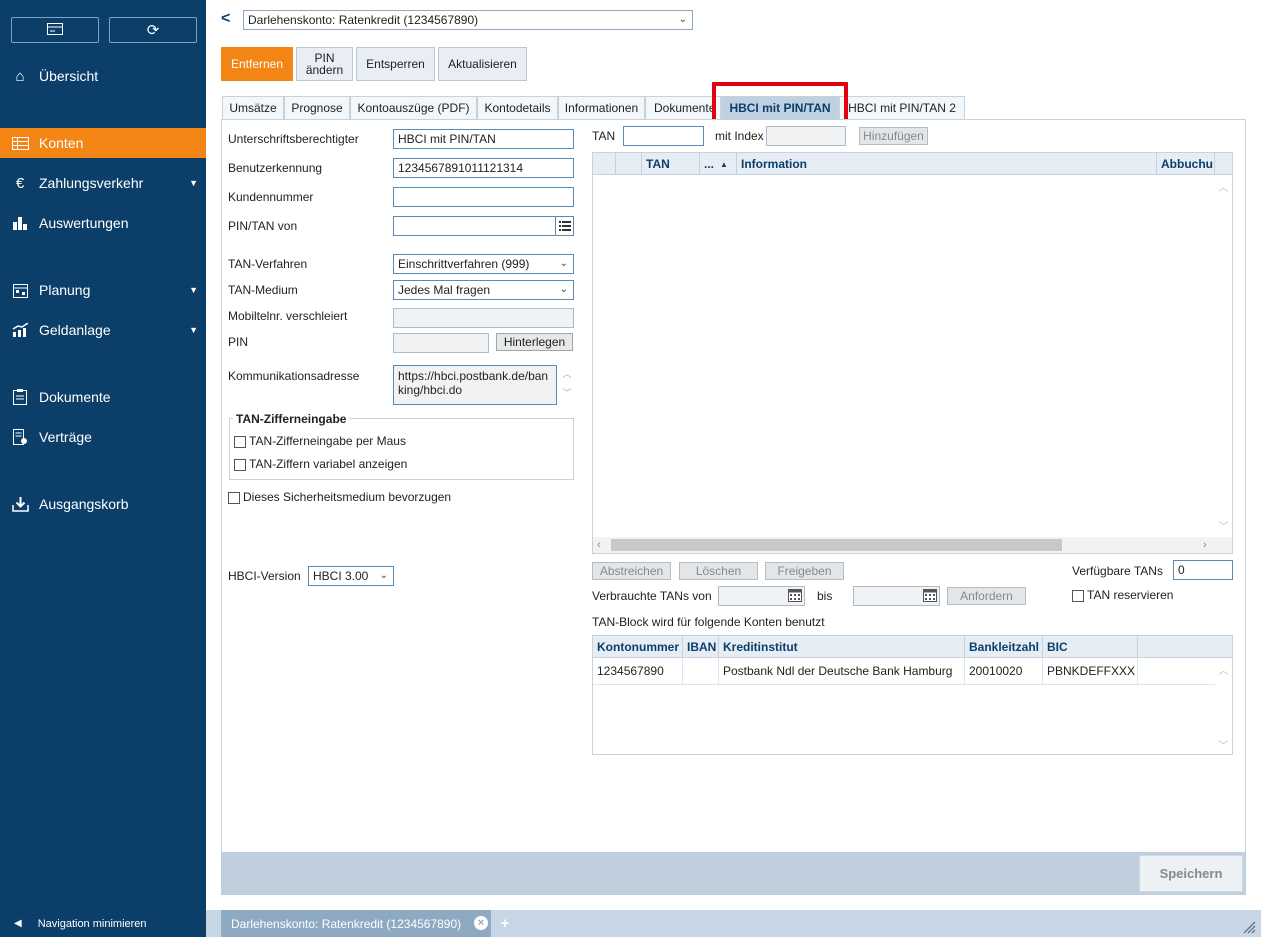 This screenshot has width=1261, height=937. What do you see at coordinates (631, 571) in the screenshot?
I see `strike-tan-button: Abstreichen` at bounding box center [631, 571].